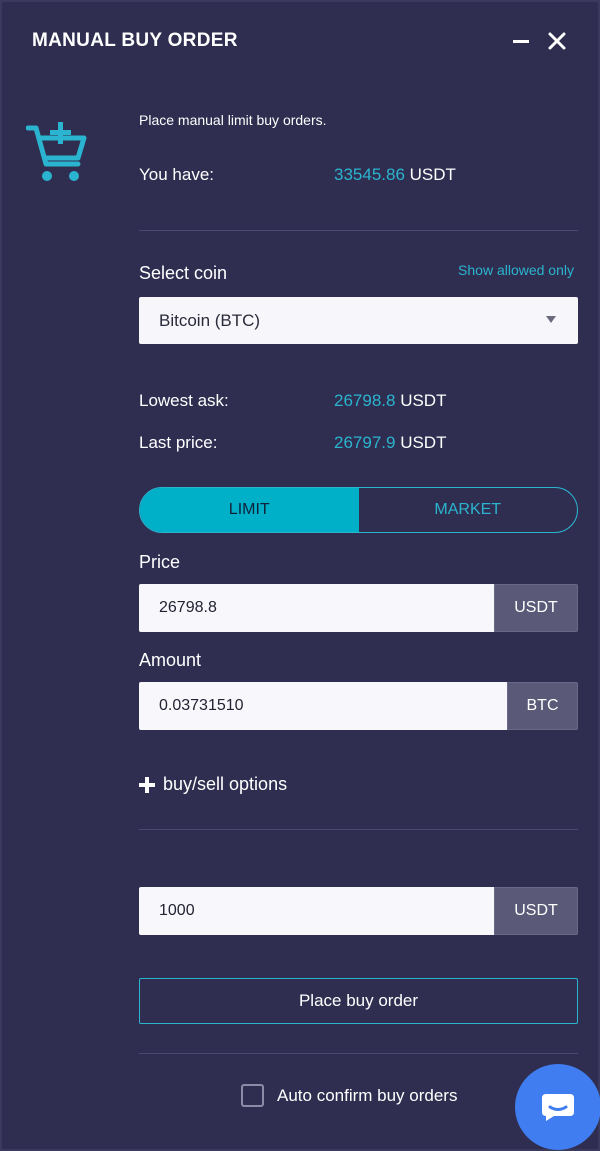 The width and height of the screenshot is (600, 1151). What do you see at coordinates (536, 911) in the screenshot?
I see `total-unit: USDT` at bounding box center [536, 911].